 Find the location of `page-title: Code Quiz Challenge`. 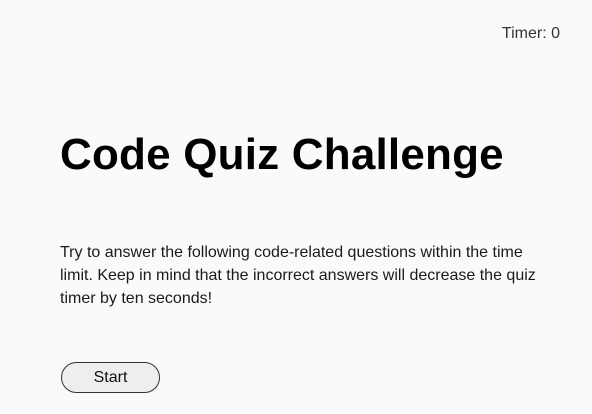

page-title: Code Quiz Challenge is located at coordinates (282, 154).